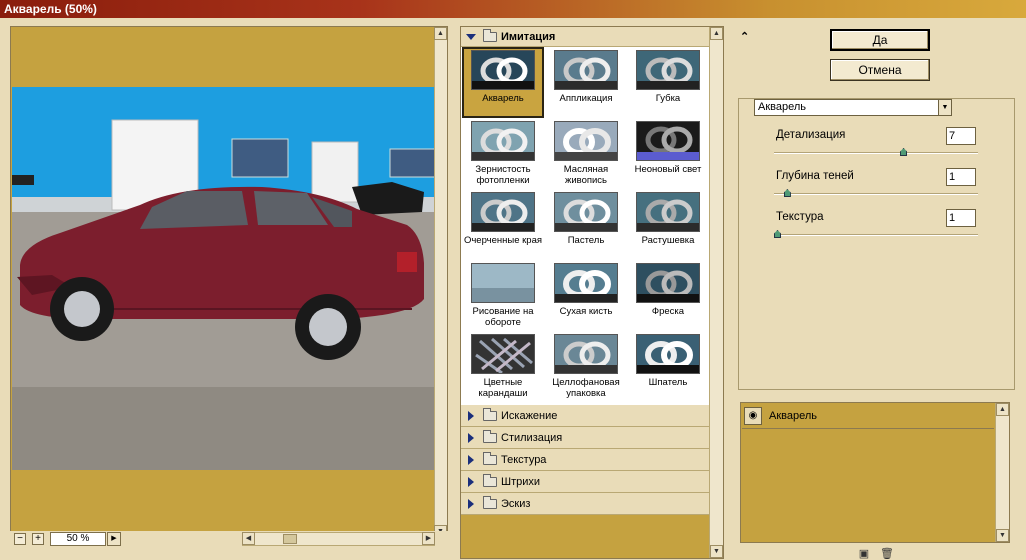 The height and width of the screenshot is (560, 1026). What do you see at coordinates (880, 40) in the screenshot?
I see `ok-button: Да` at bounding box center [880, 40].